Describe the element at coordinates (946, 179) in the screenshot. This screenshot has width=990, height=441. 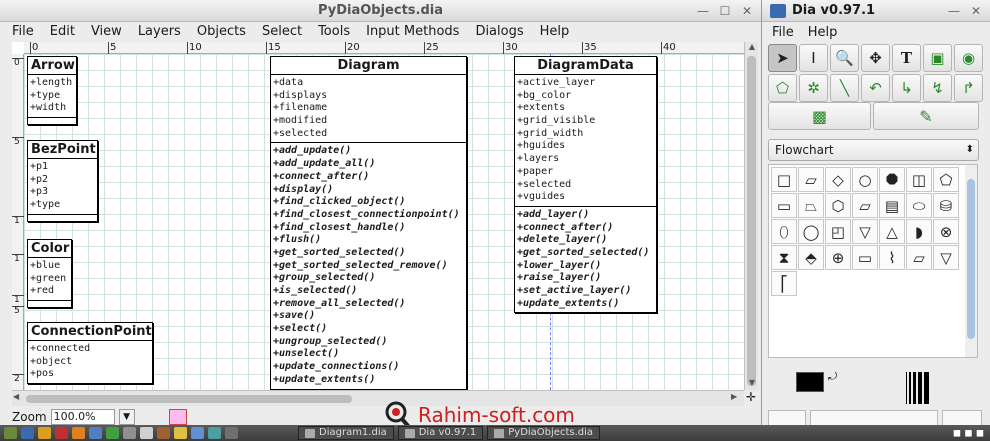
I see `offpage-shape-icon: ⬠` at that location.